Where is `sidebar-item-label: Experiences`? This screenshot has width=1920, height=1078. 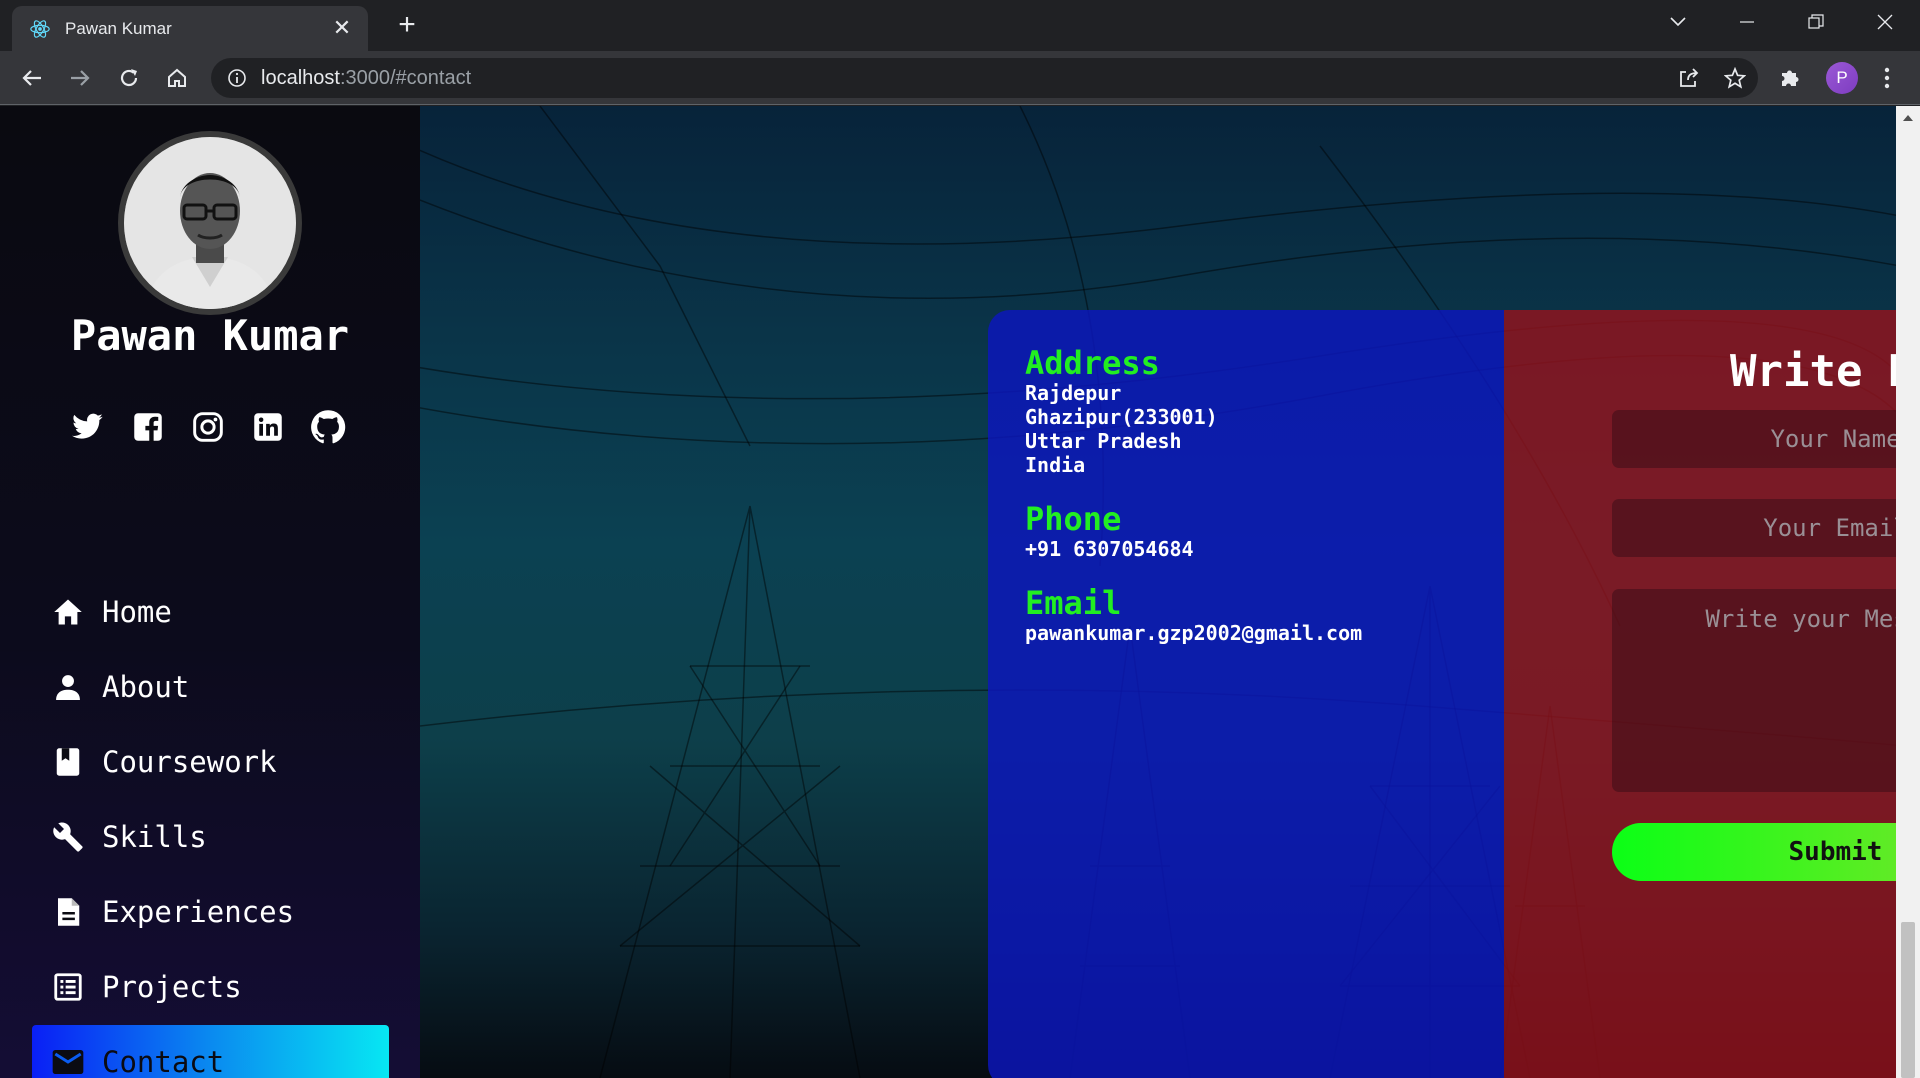 sidebar-item-label: Experiences is located at coordinates (198, 912).